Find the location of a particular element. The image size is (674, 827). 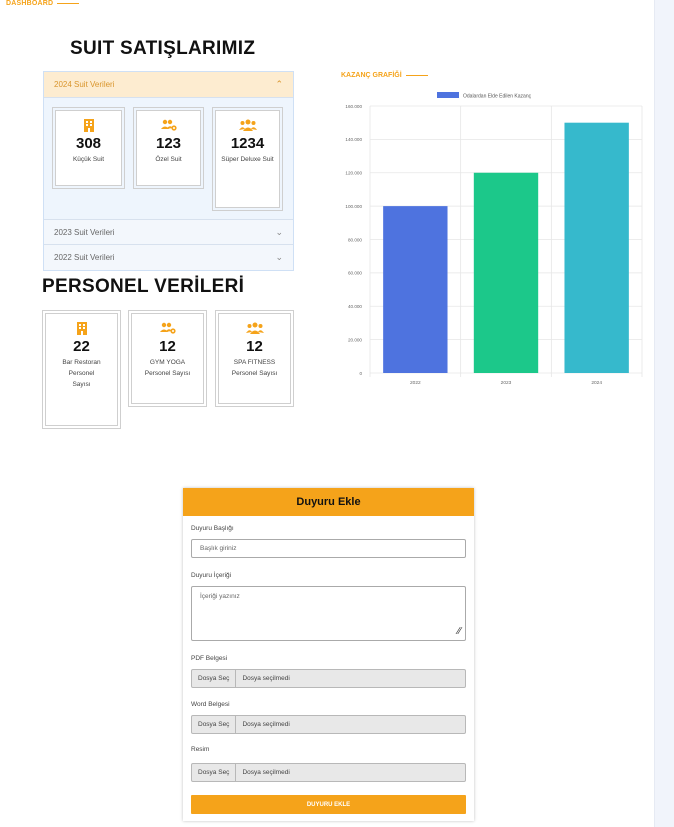

personel-section-title: PERSONEL VERİLERİ is located at coordinates (143, 286).